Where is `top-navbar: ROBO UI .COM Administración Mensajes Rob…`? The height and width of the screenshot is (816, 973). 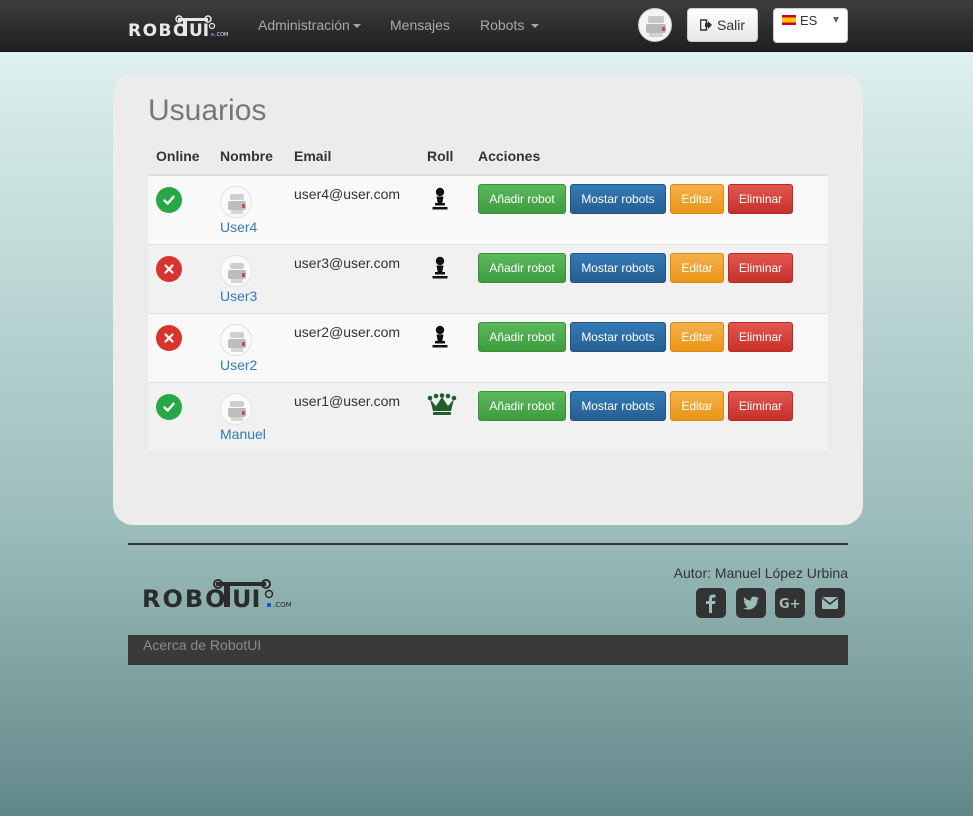 top-navbar: ROBO UI .COM Administración Mensajes Rob… is located at coordinates (486, 26).